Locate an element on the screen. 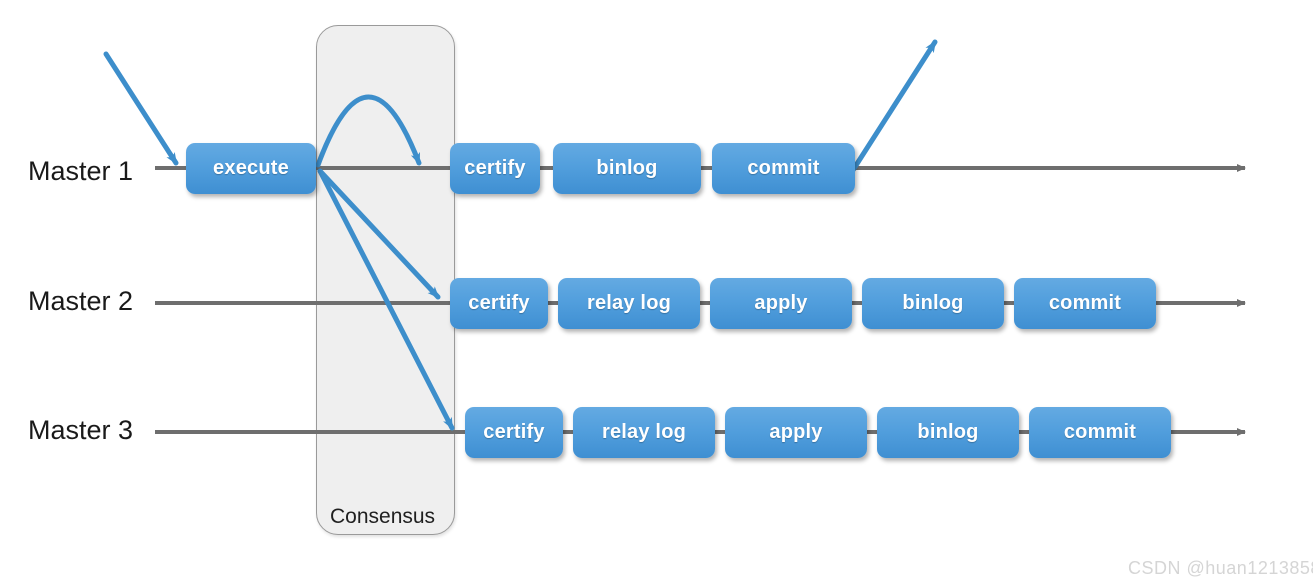 This screenshot has width=1313, height=585. stage-label: execute is located at coordinates (251, 168).